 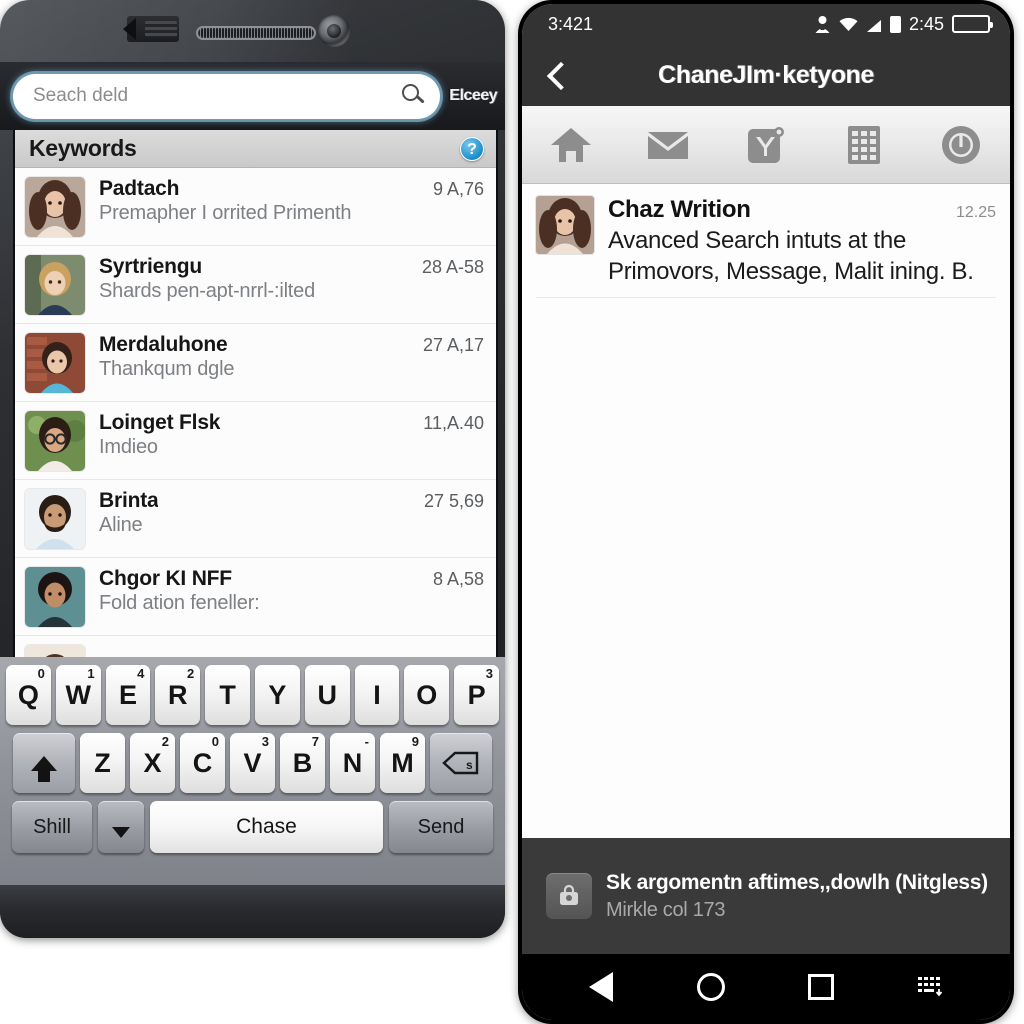 What do you see at coordinates (255, 149) in the screenshot?
I see `keywords-section-header: Keywords ?` at bounding box center [255, 149].